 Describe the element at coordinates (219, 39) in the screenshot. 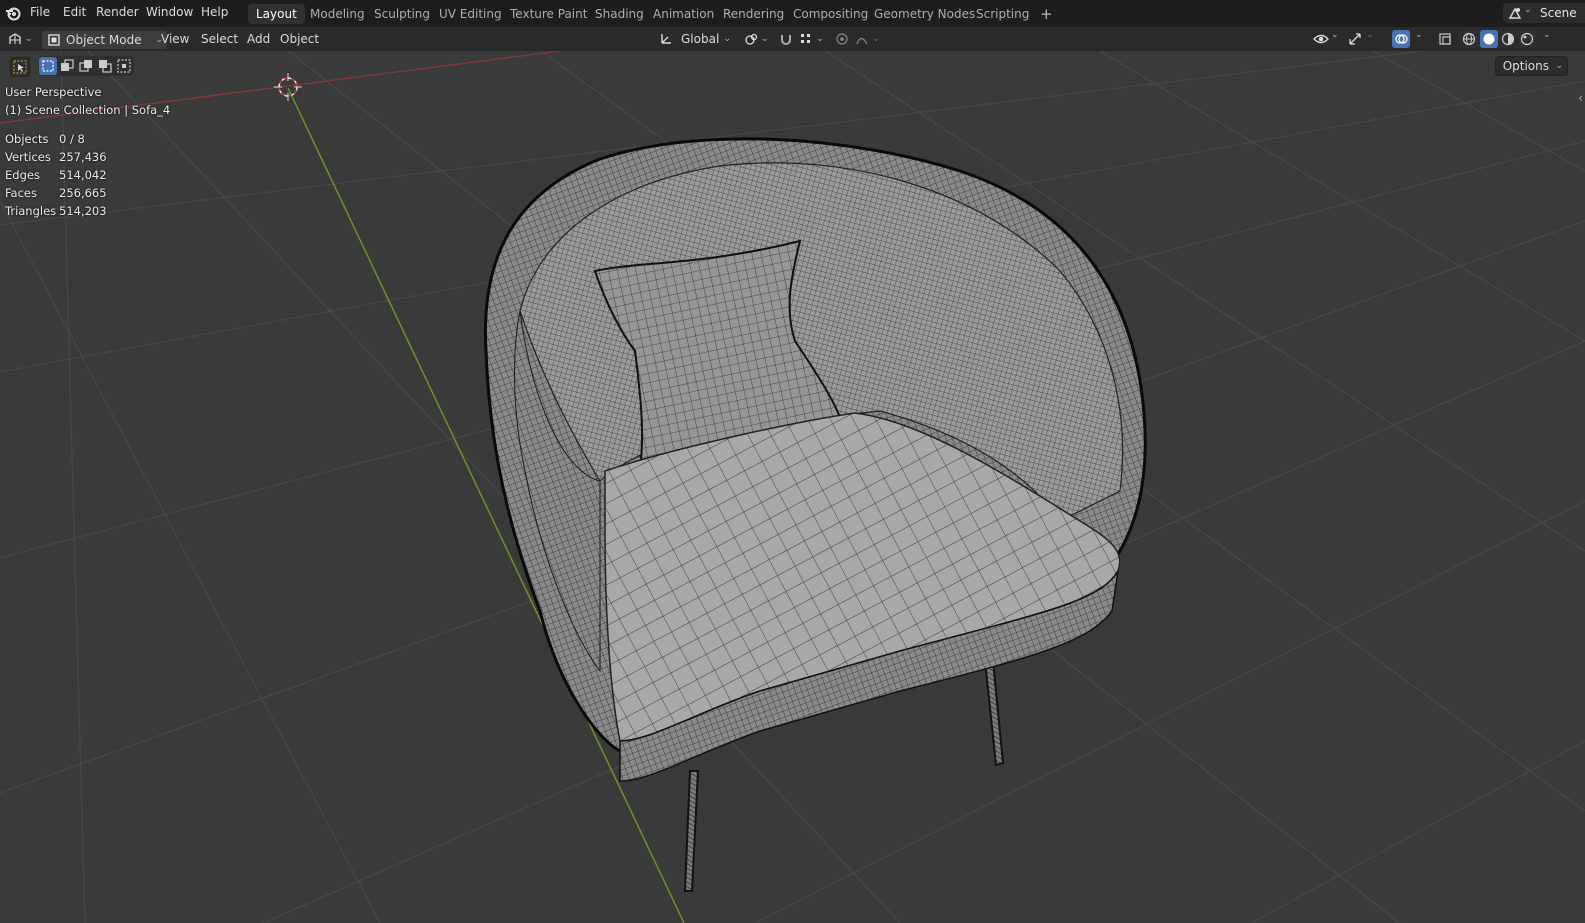

I see `menu-select: Select` at that location.